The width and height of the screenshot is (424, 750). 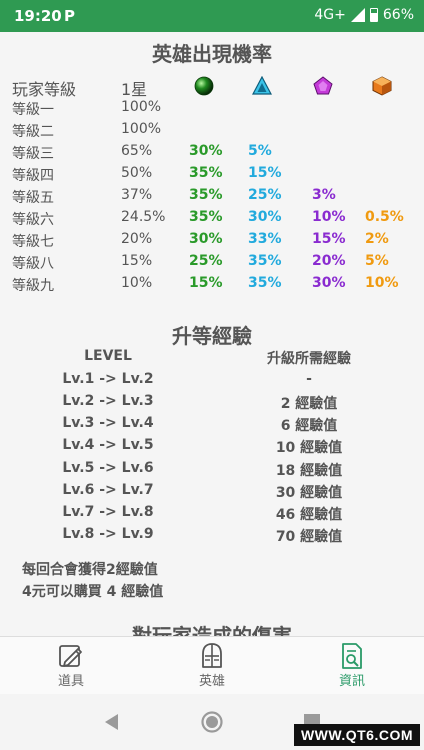 What do you see at coordinates (329, 261) in the screenshot?
I see `rate-tier4: 20%` at bounding box center [329, 261].